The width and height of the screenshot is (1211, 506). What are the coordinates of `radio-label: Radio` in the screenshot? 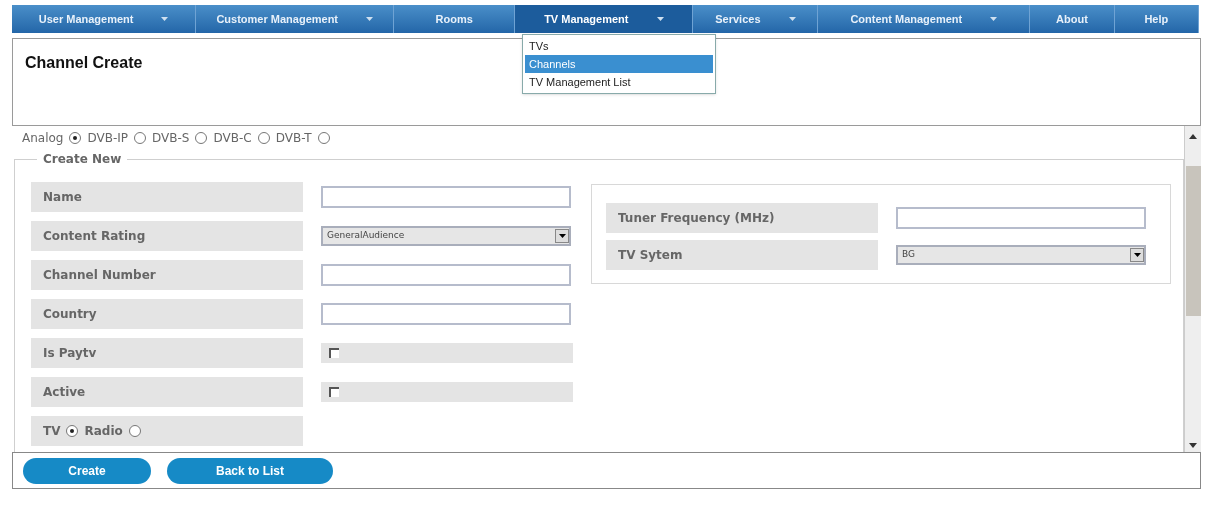 It's located at (103, 431).